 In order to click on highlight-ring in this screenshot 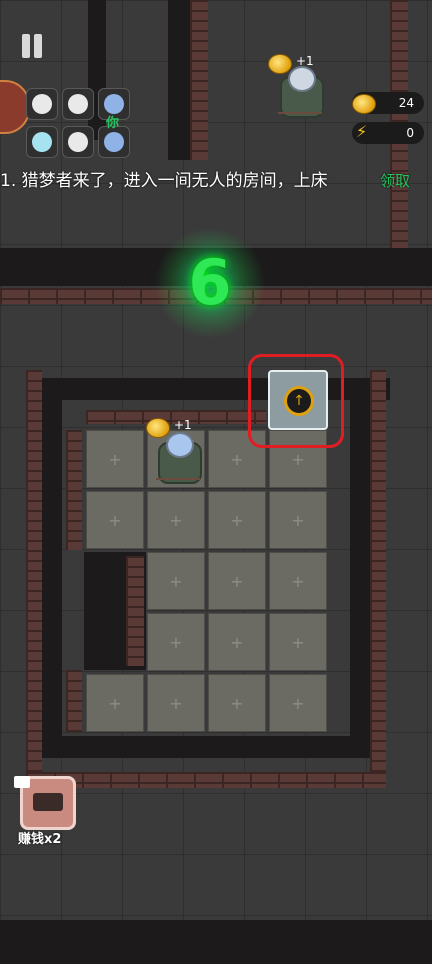, I will do `click(296, 401)`.